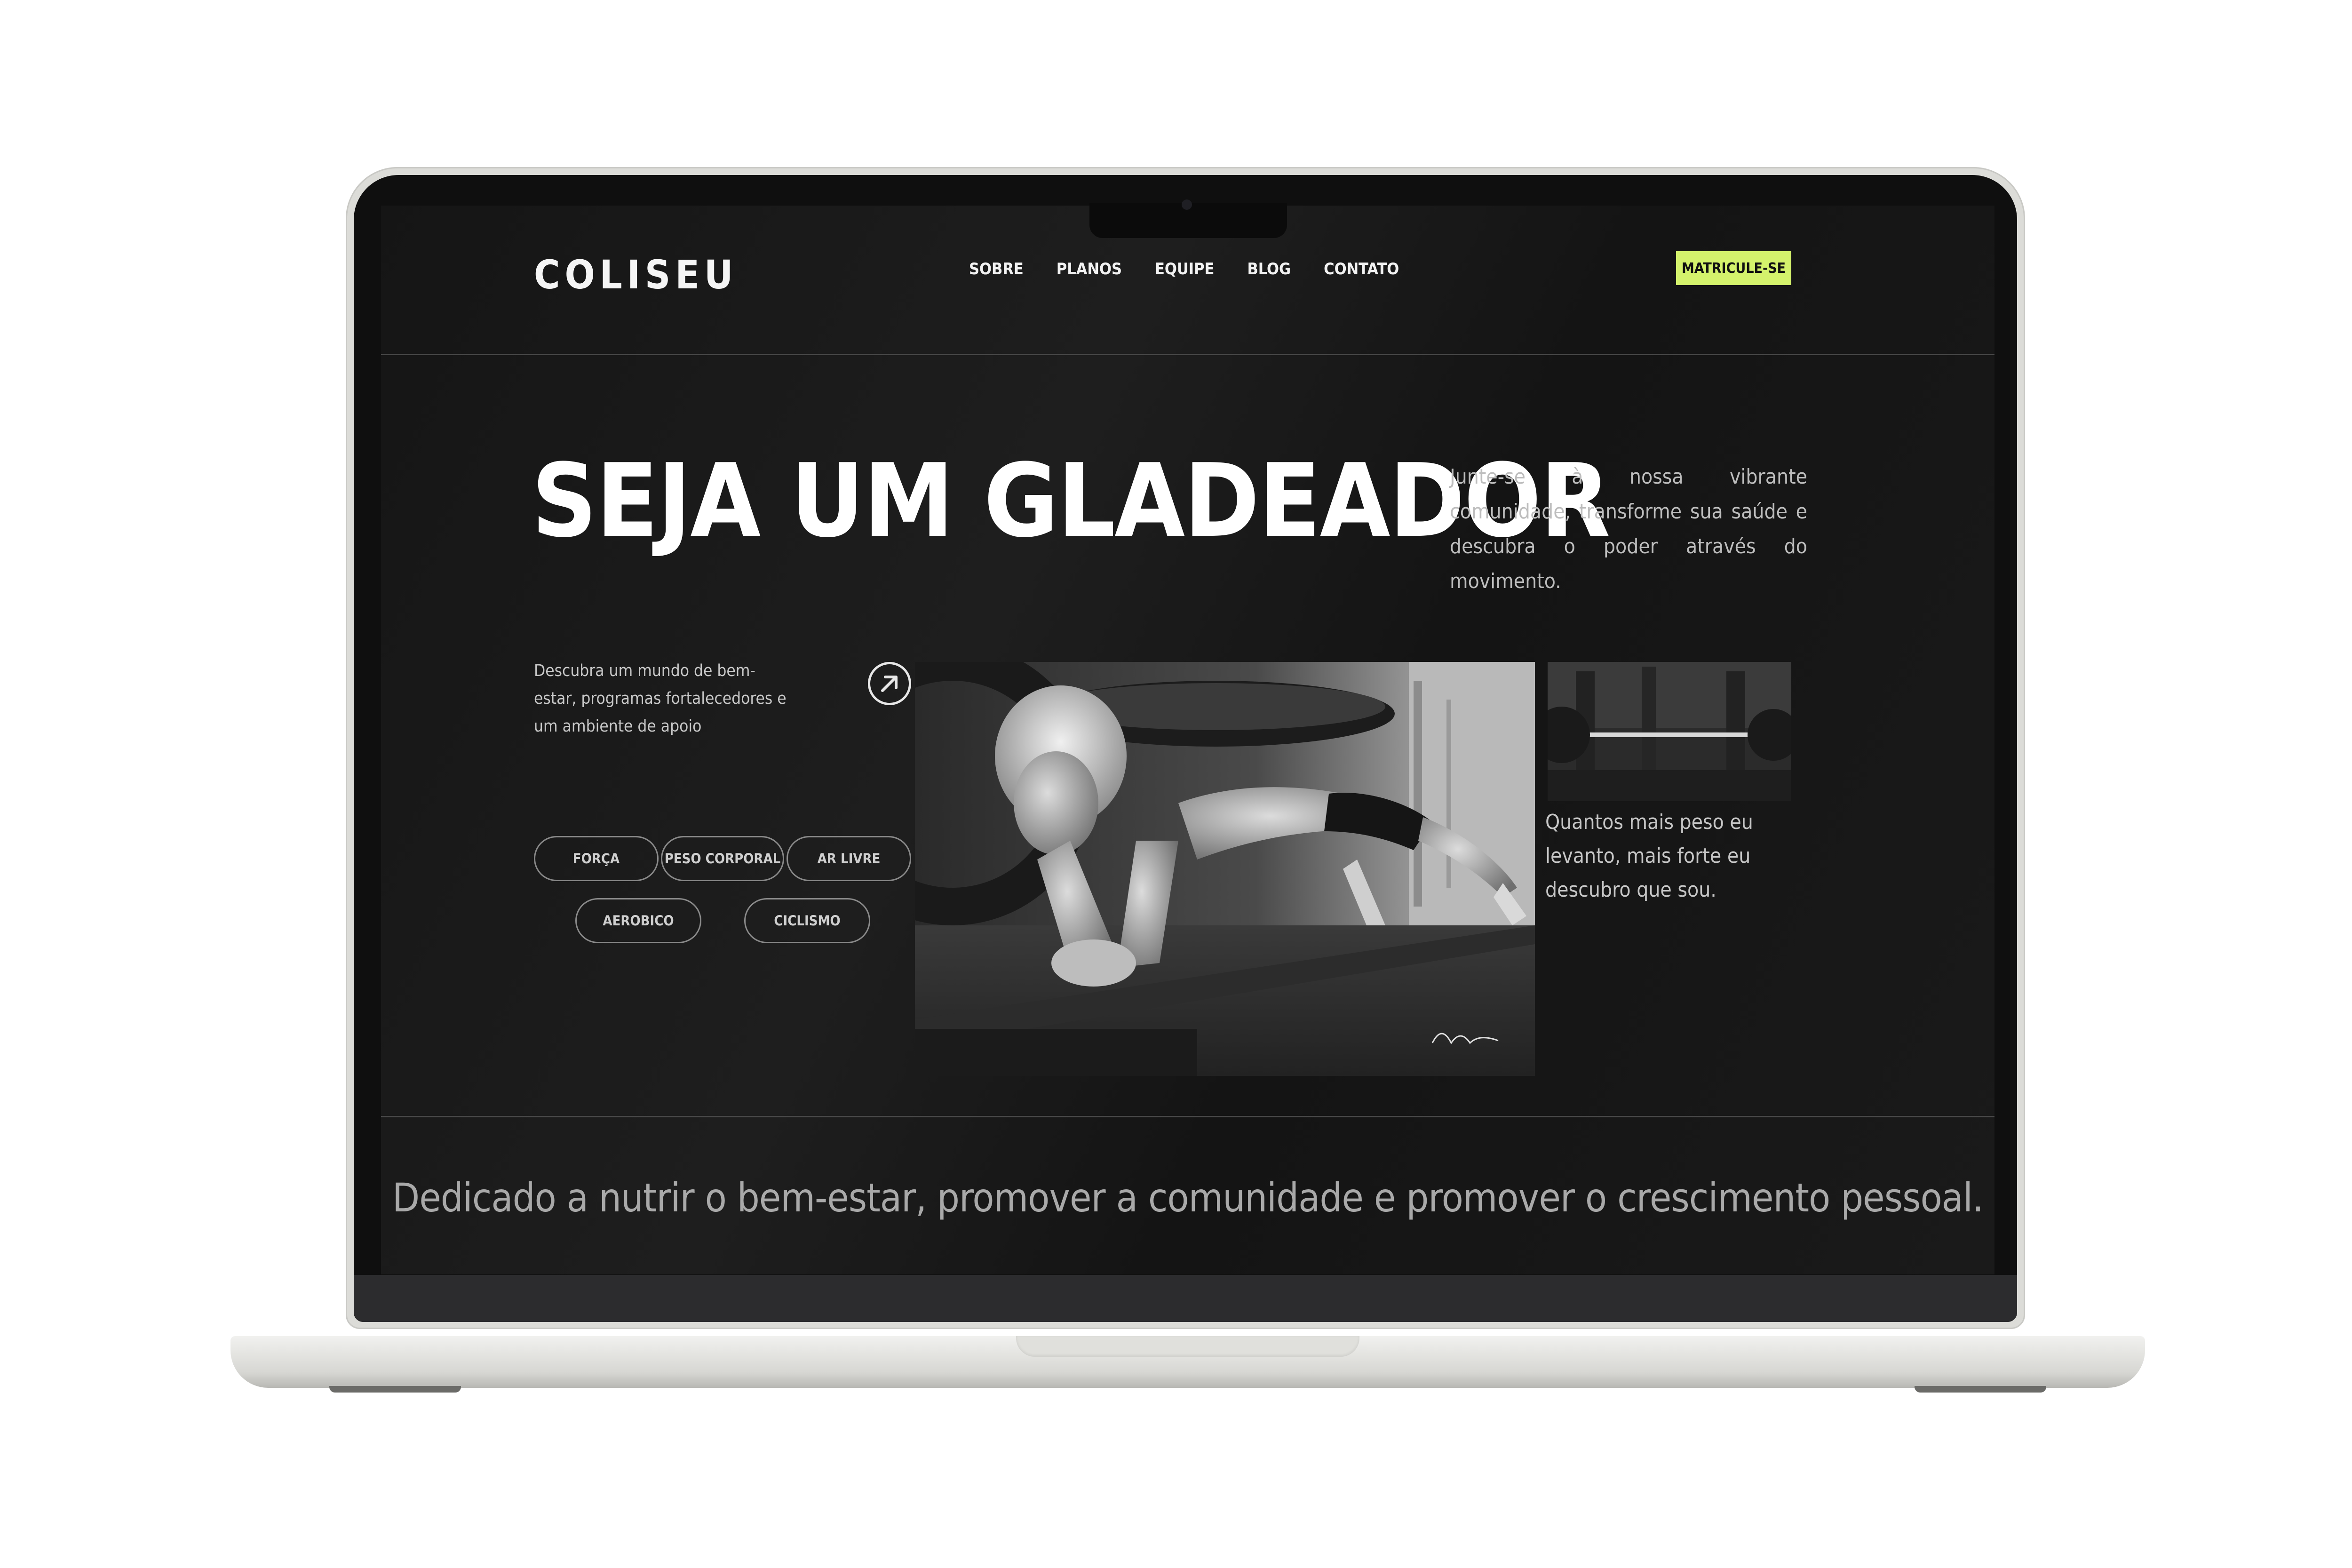  What do you see at coordinates (1361, 269) in the screenshot?
I see `nav-link-contato: CONTATO` at bounding box center [1361, 269].